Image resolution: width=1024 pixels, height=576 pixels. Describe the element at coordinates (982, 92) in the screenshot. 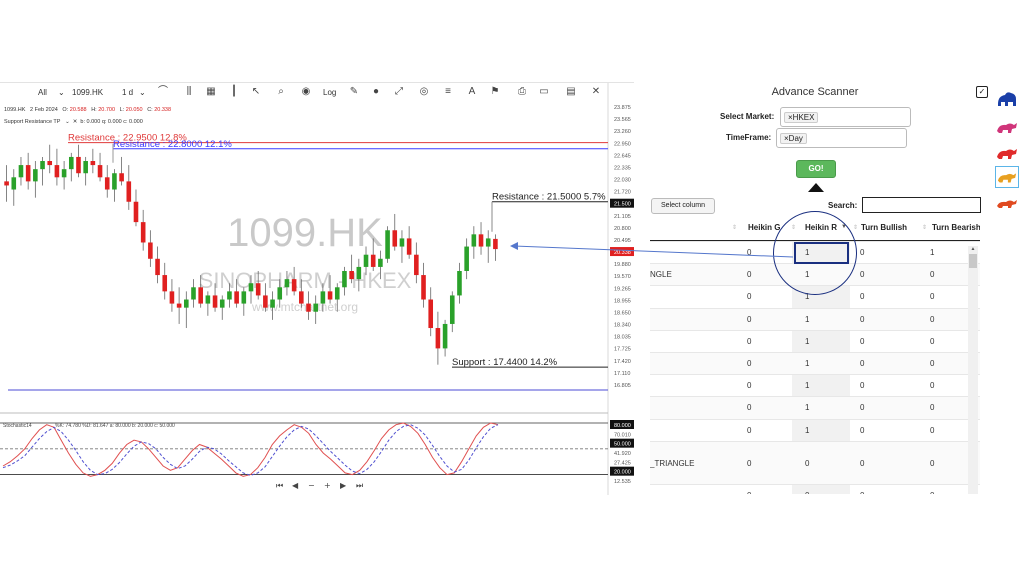

I see `edit-icon: ✓` at that location.